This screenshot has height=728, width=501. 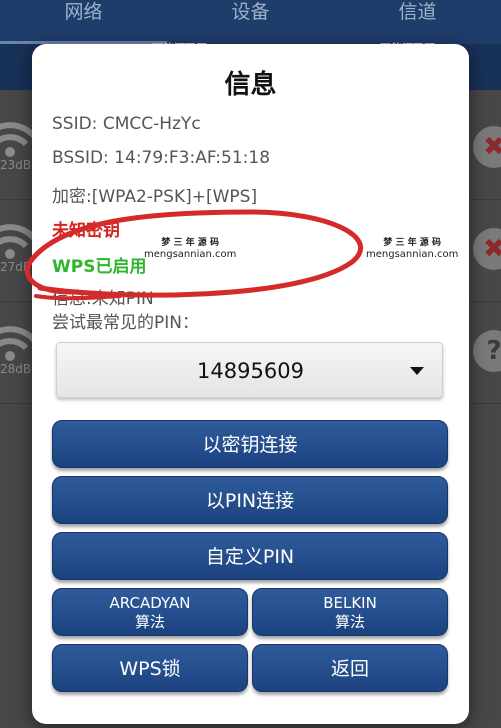 I want to click on connect-with-key-button: 以密钥连接, so click(x=250, y=444).